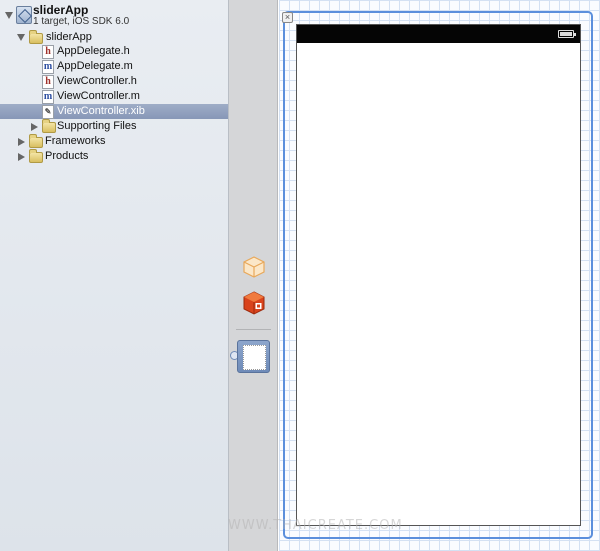 The width and height of the screenshot is (600, 551). Describe the element at coordinates (24, 15) in the screenshot. I see `xcode-project-icon` at that location.